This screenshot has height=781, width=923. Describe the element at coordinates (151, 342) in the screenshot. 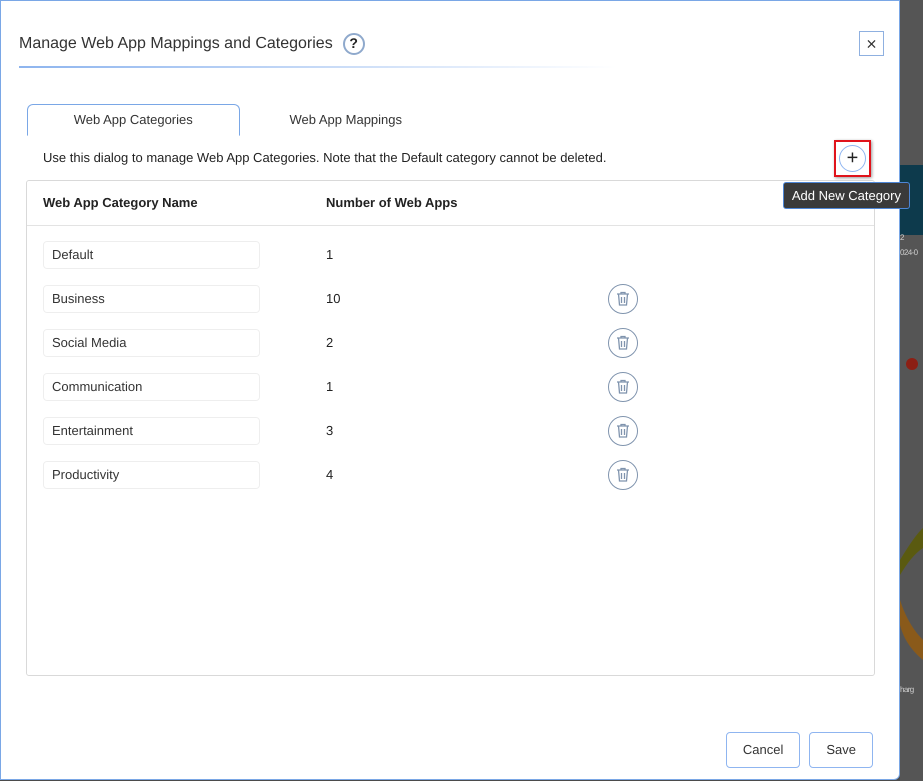

I see `category-name-field: Social Media` at that location.